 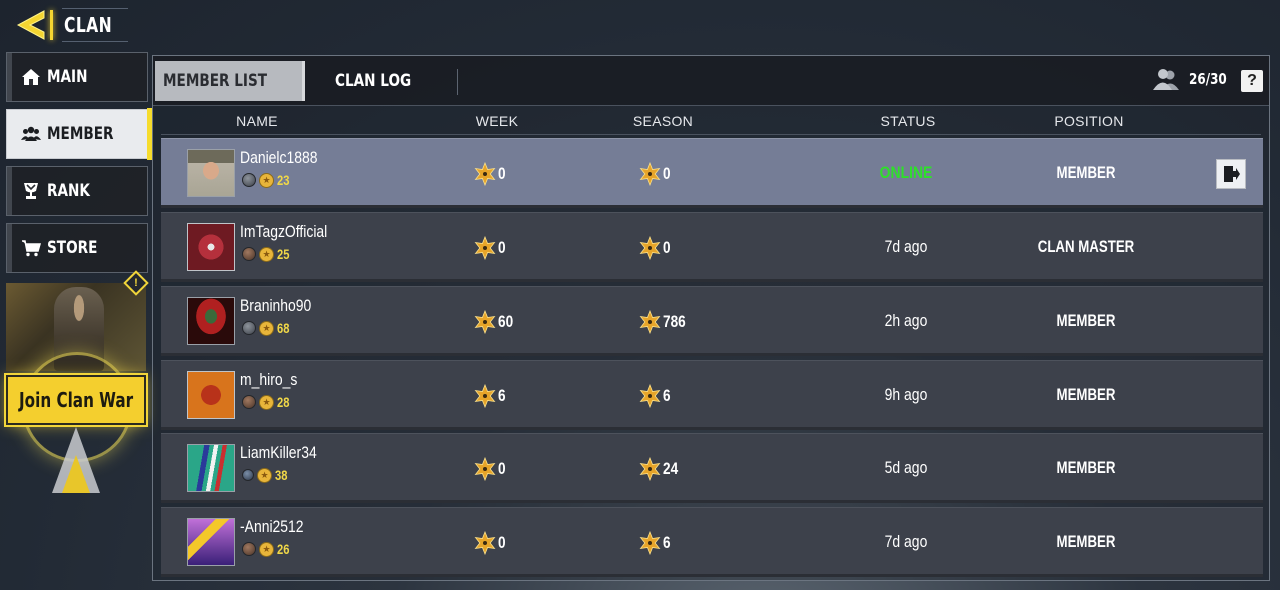 What do you see at coordinates (906, 467) in the screenshot?
I see `member-status: 5d ago` at bounding box center [906, 467].